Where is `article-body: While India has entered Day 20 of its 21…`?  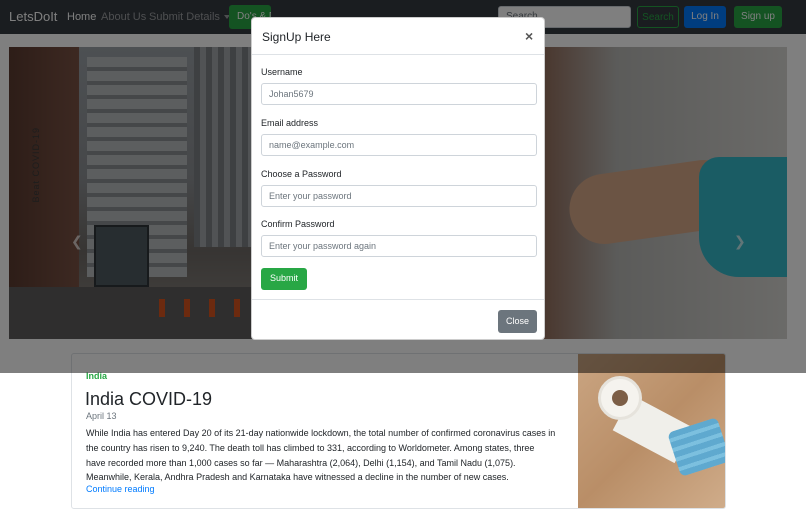
article-body: While India has entered Day 20 of its 21… is located at coordinates (321, 455).